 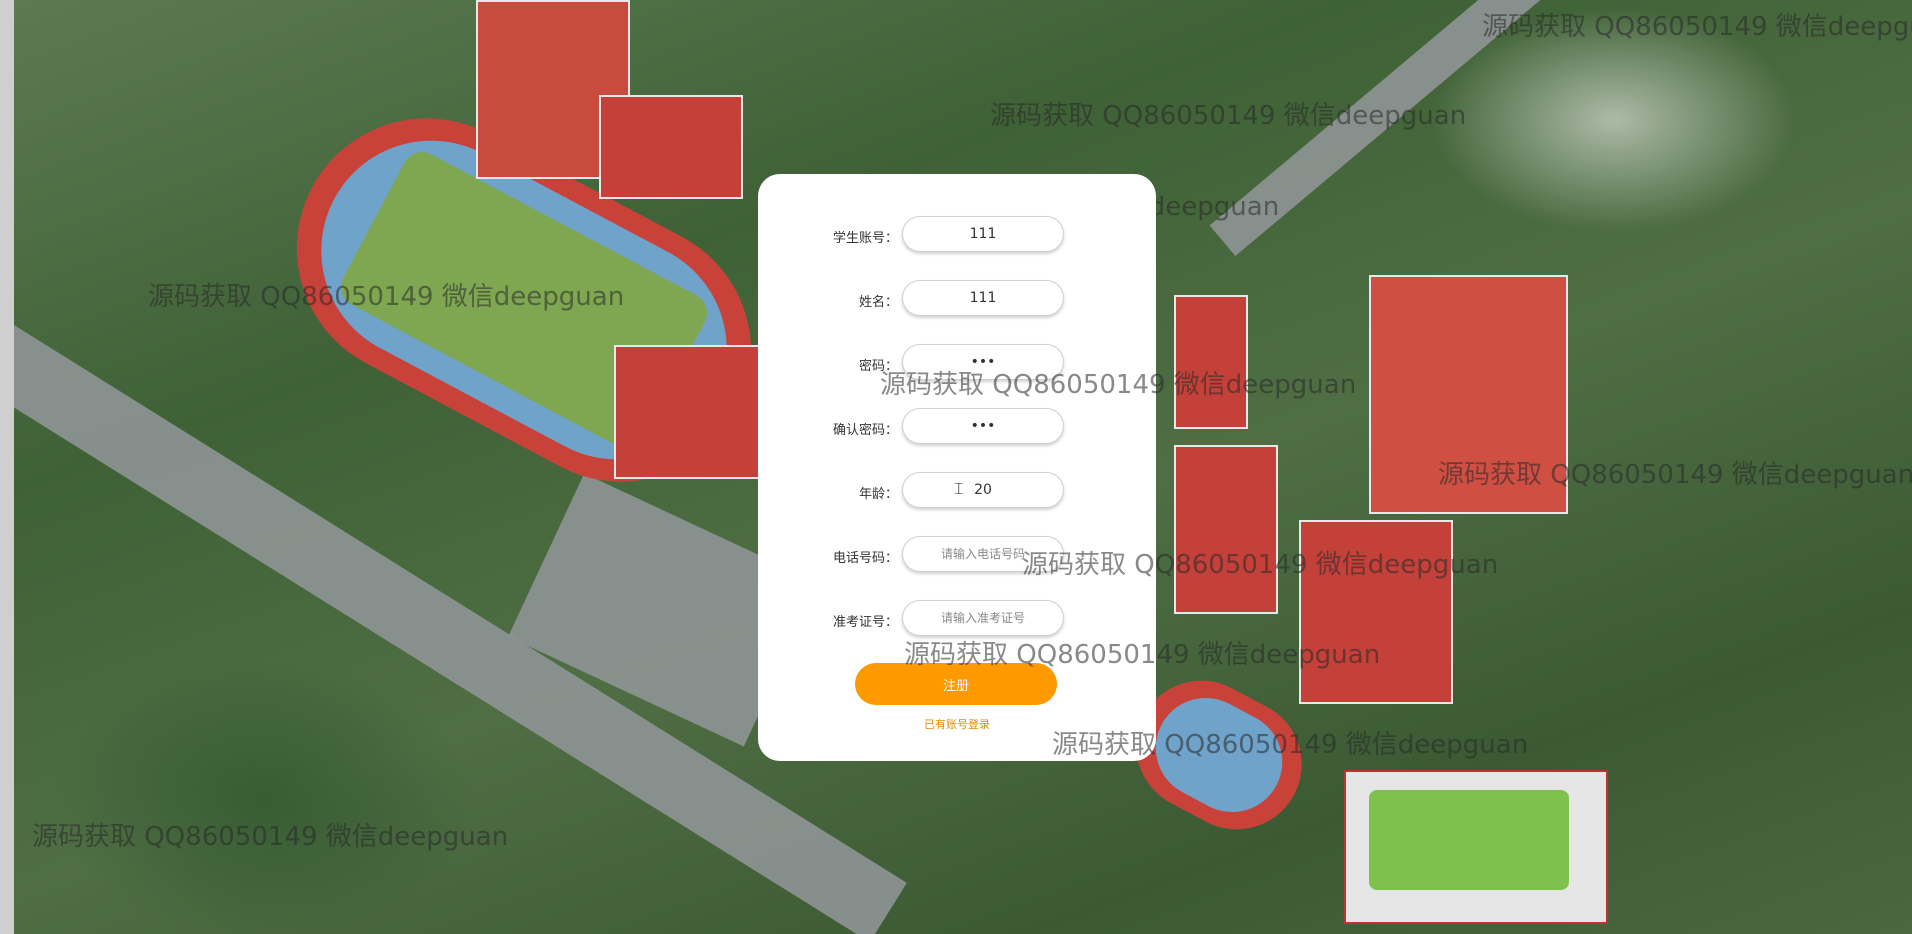 What do you see at coordinates (983, 490) in the screenshot?
I see `age-input` at bounding box center [983, 490].